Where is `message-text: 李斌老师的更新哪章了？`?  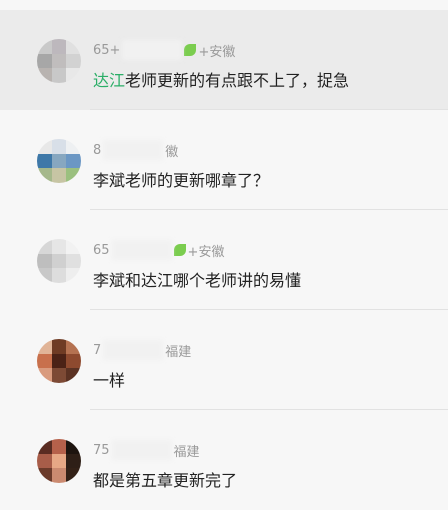
message-text: 李斌老师的更新哪章了？ is located at coordinates (181, 181).